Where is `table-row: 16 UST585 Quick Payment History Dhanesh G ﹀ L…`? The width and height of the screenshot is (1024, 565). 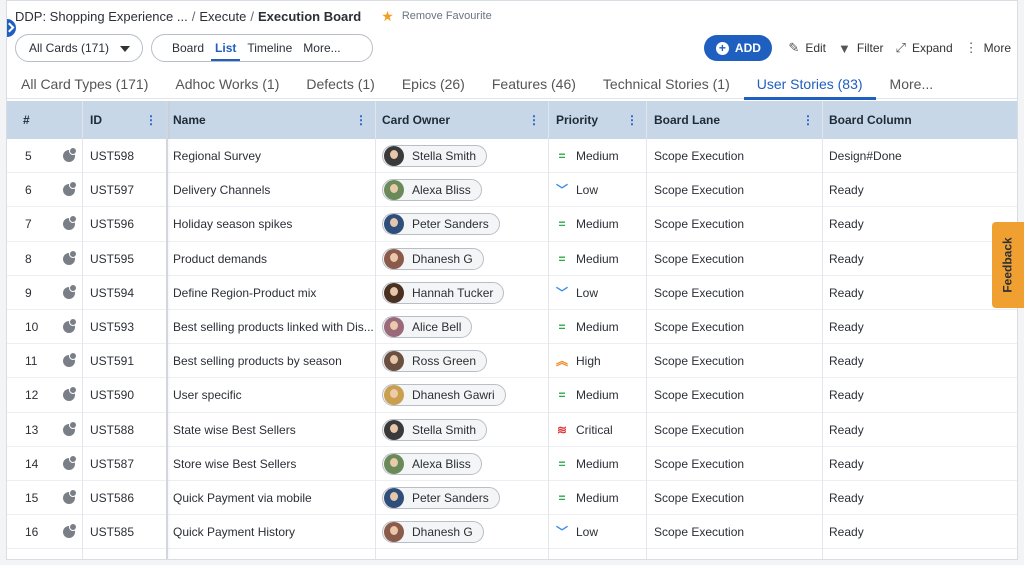 table-row: 16 UST585 Quick Payment History Dhanesh G ﹀ L… is located at coordinates (512, 532).